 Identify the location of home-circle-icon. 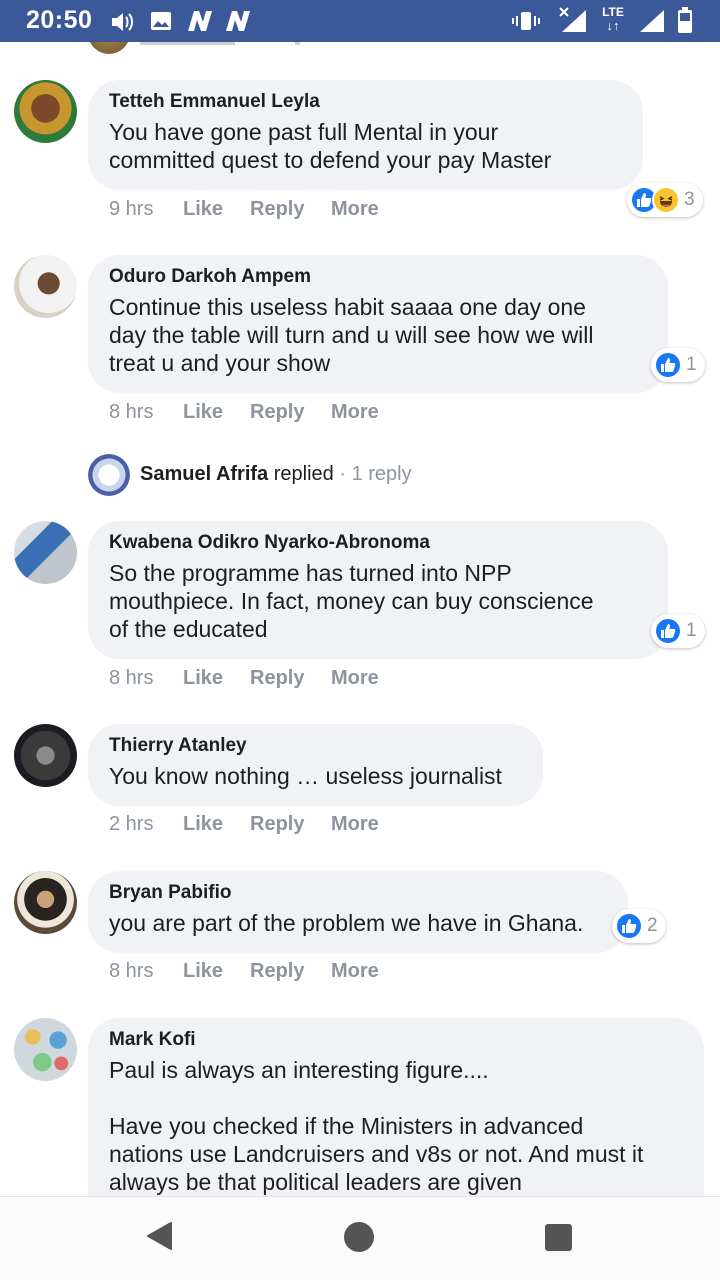
(359, 1237).